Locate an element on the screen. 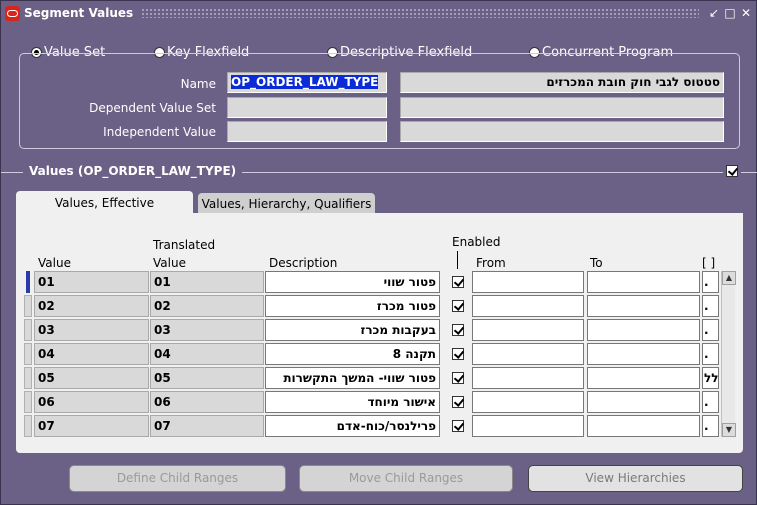 The width and height of the screenshot is (757, 505). value-cell: 05 is located at coordinates (91, 378).